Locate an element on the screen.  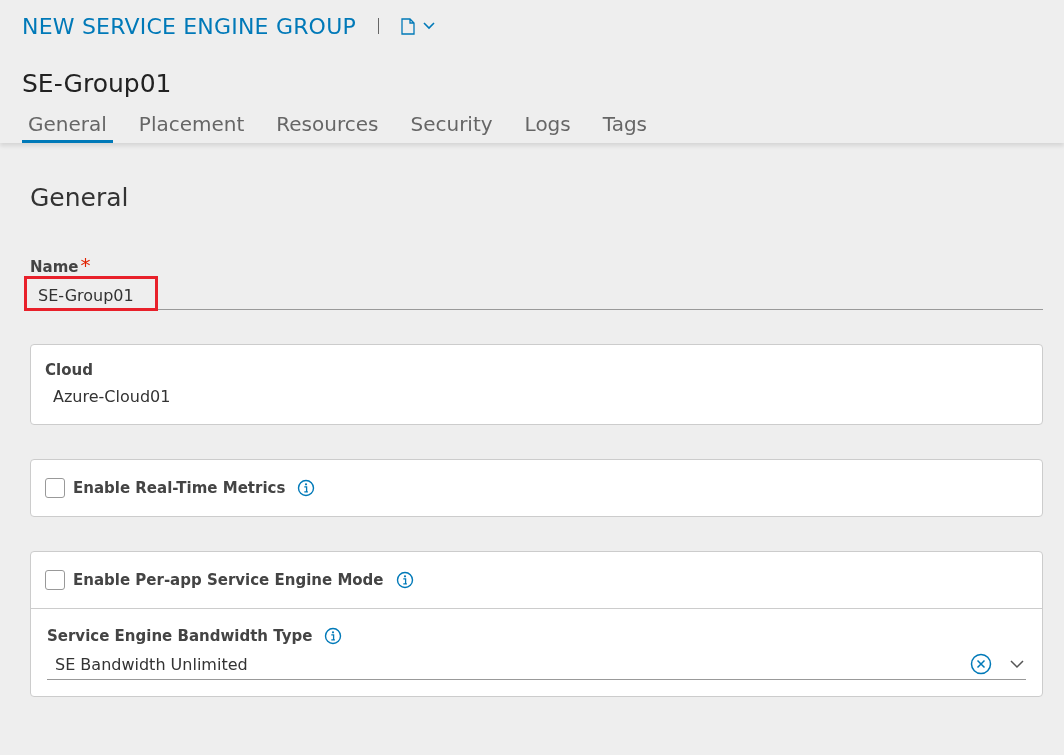
tab: Resources is located at coordinates (327, 126).